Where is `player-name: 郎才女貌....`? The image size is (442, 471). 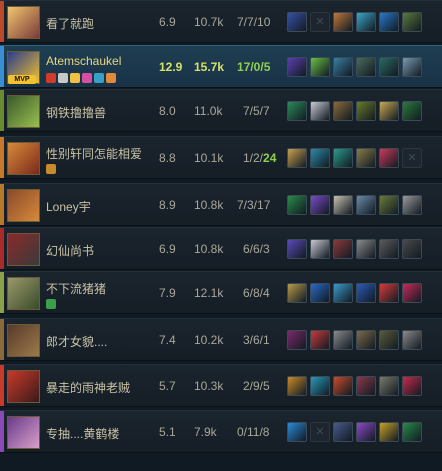
player-name: 郎才女貌.... is located at coordinates (76, 341).